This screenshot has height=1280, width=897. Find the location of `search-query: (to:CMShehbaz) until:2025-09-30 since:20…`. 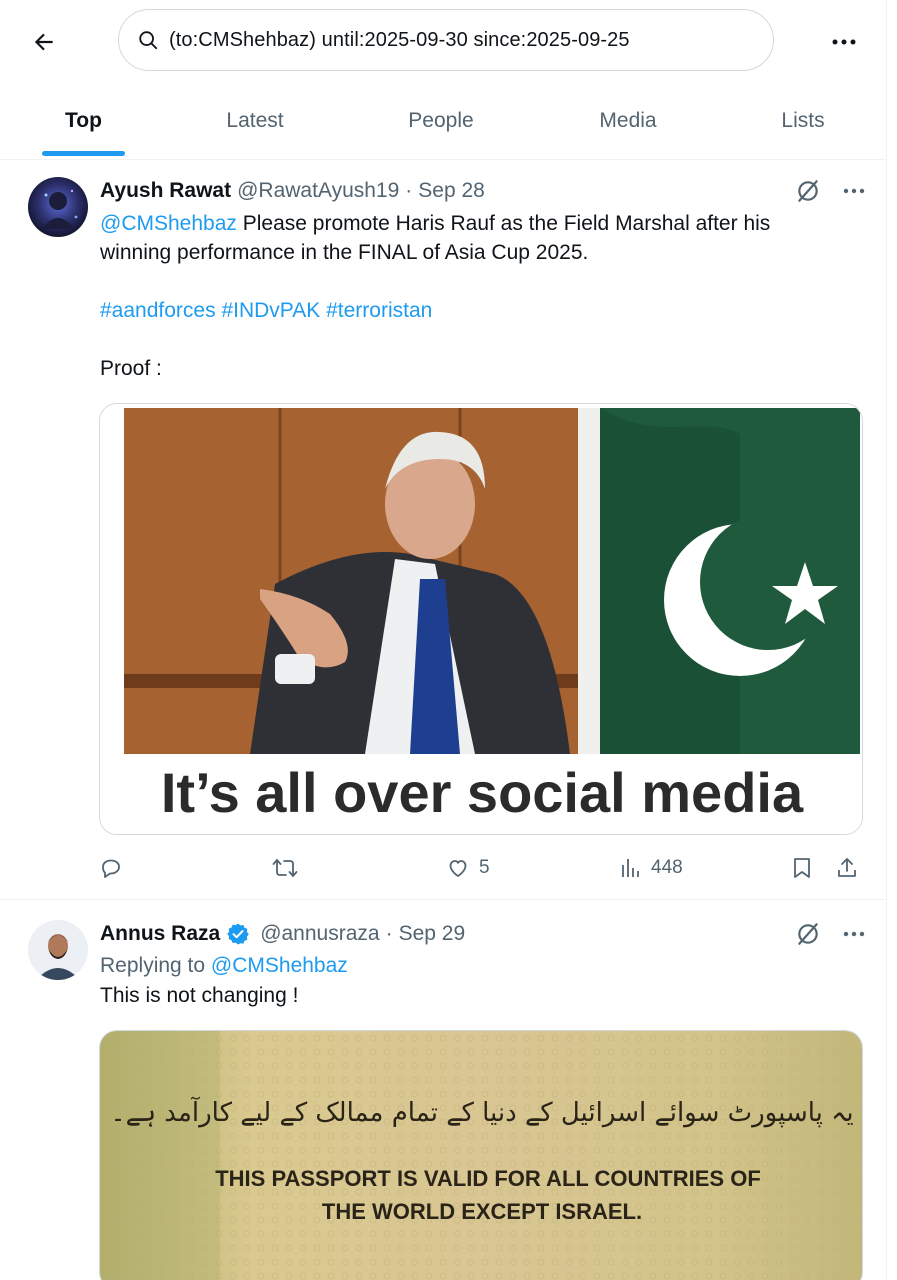

search-query: (to:CMShehbaz) until:2025-09-30 since:20… is located at coordinates (399, 39).